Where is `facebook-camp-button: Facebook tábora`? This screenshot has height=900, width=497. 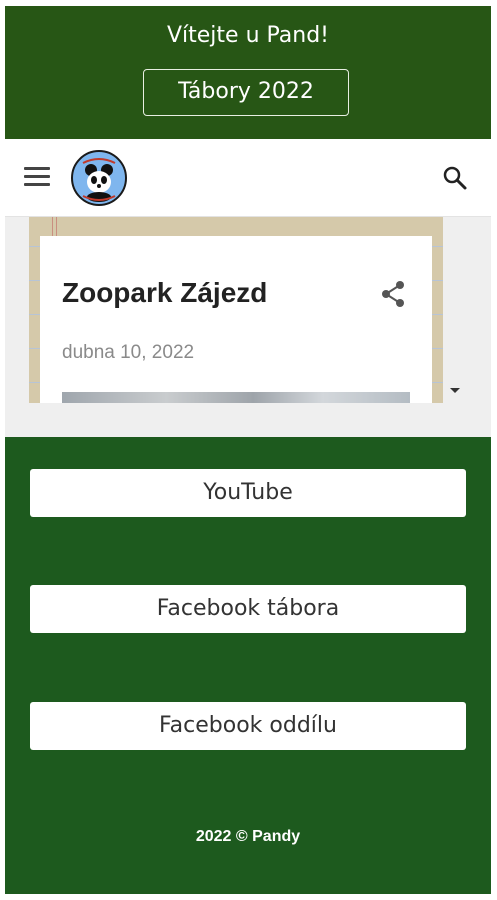 facebook-camp-button: Facebook tábora is located at coordinates (248, 609).